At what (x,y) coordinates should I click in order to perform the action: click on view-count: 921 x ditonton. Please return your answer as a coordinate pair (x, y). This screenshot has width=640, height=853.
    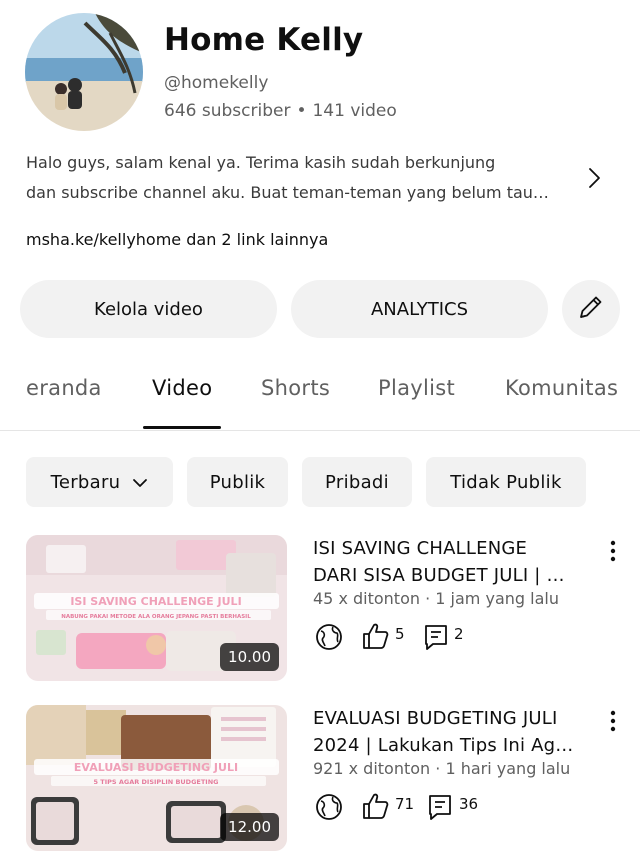
    Looking at the image, I should click on (372, 768).